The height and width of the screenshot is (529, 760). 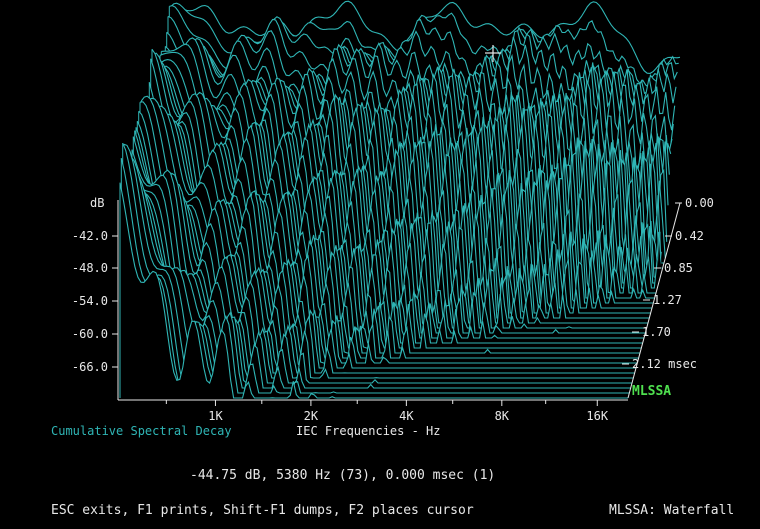 What do you see at coordinates (141, 431) in the screenshot?
I see `chart-title: Cumulative Spectral Decay` at bounding box center [141, 431].